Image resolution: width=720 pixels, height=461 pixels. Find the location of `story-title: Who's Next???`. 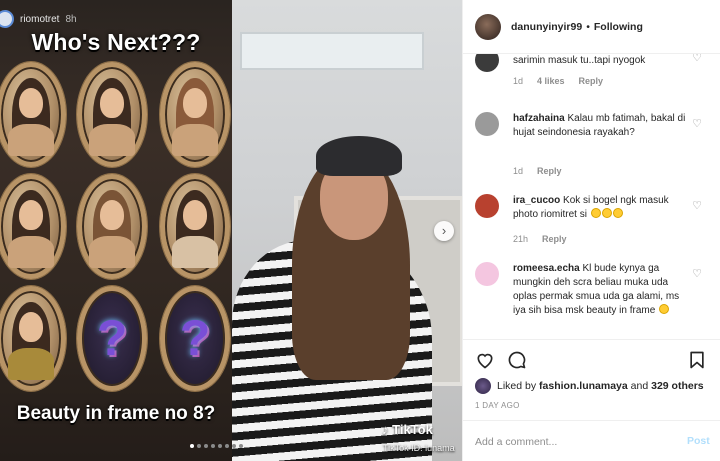

story-title: Who's Next??? is located at coordinates (116, 42).